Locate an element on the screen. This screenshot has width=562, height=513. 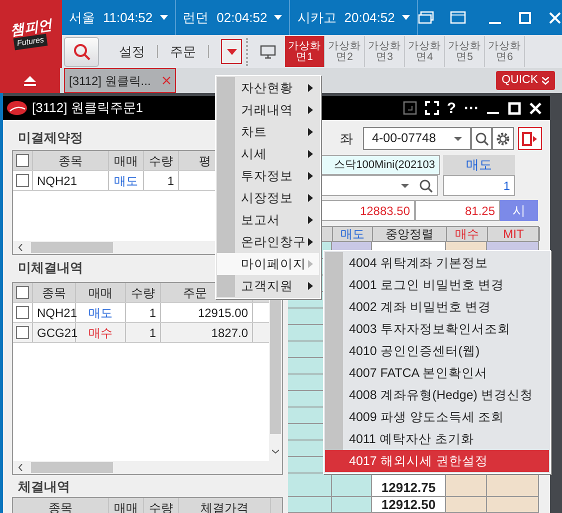
eject-icon is located at coordinates (30, 81).